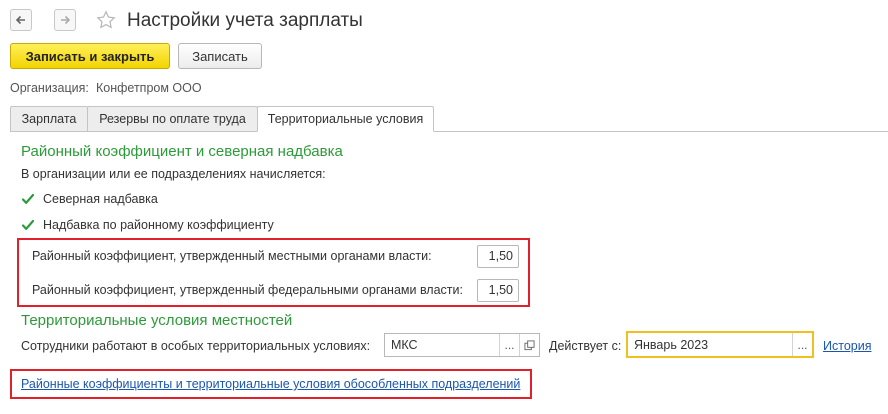 This screenshot has height=414, width=888. What do you see at coordinates (345, 119) in the screenshot?
I see `tab-territorial-conditions: Территориальные условия` at bounding box center [345, 119].